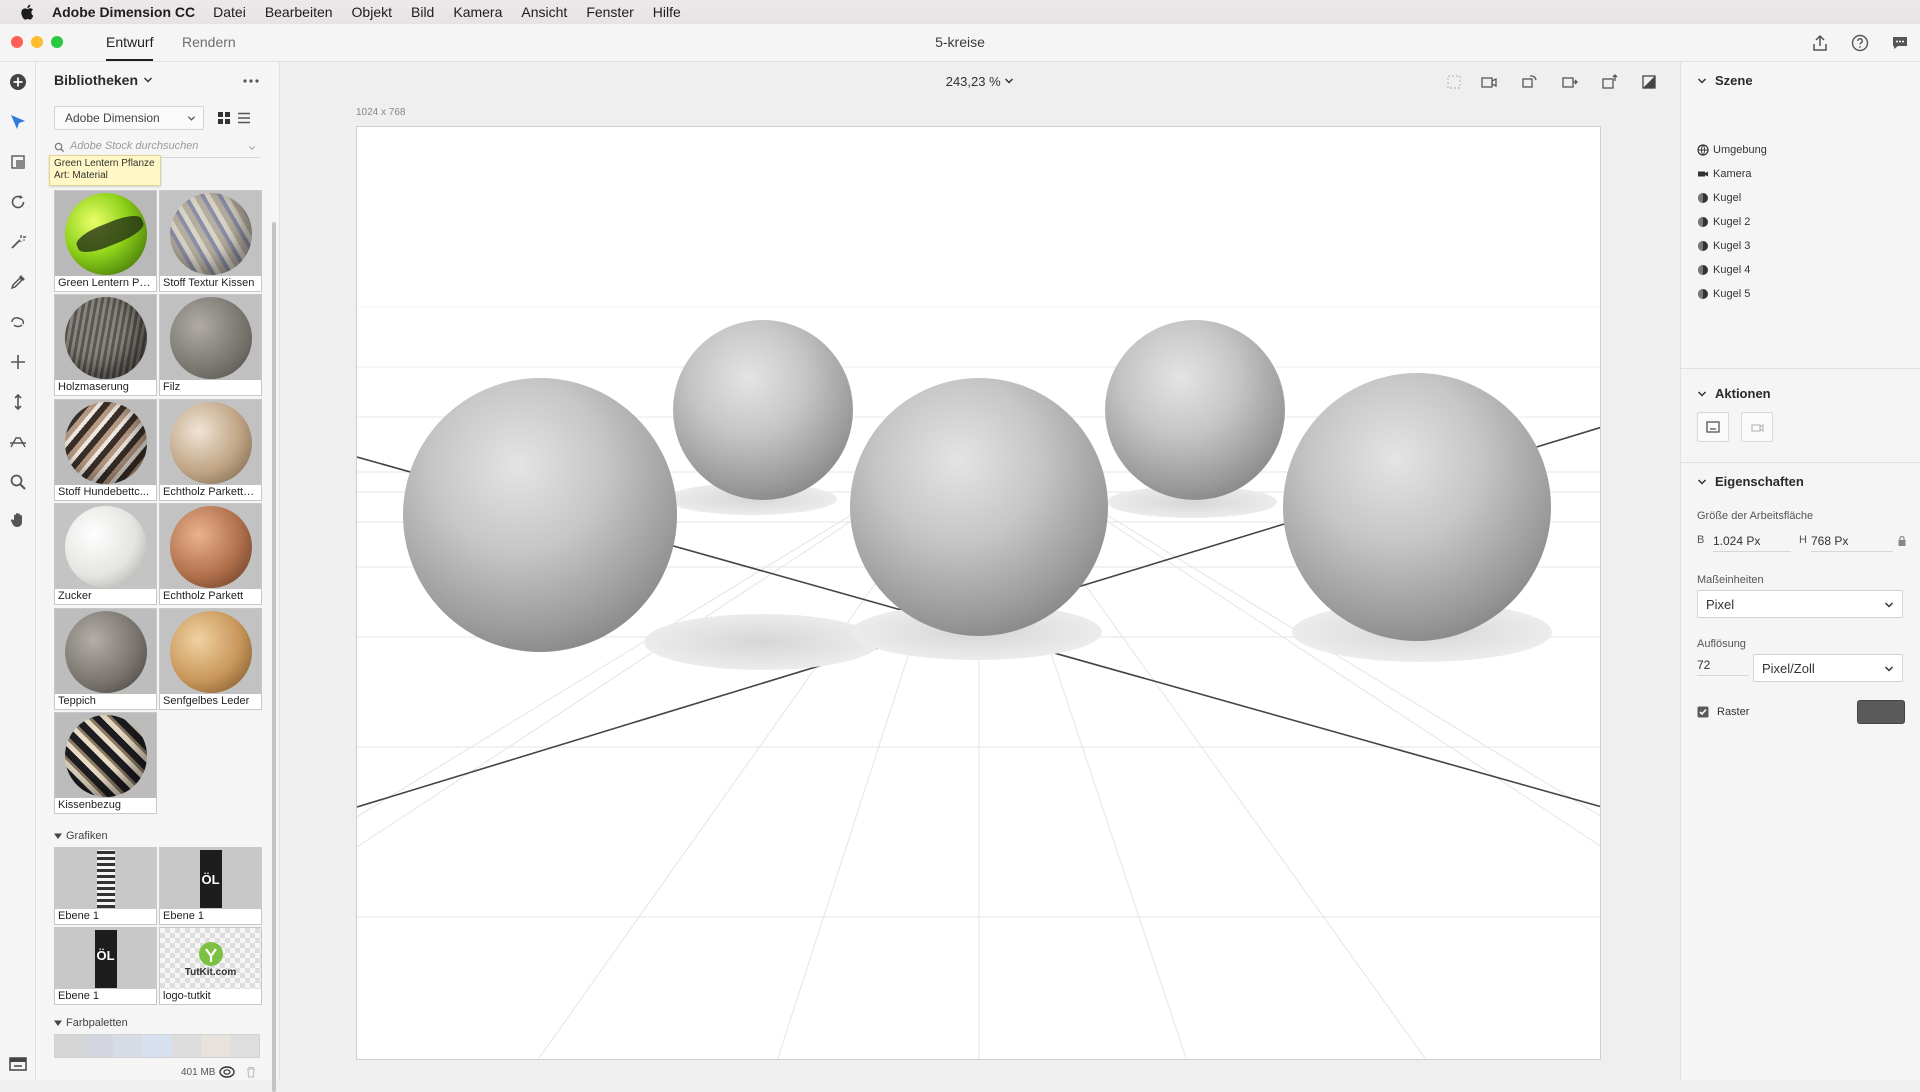  I want to click on hand-tool, so click(18, 520).